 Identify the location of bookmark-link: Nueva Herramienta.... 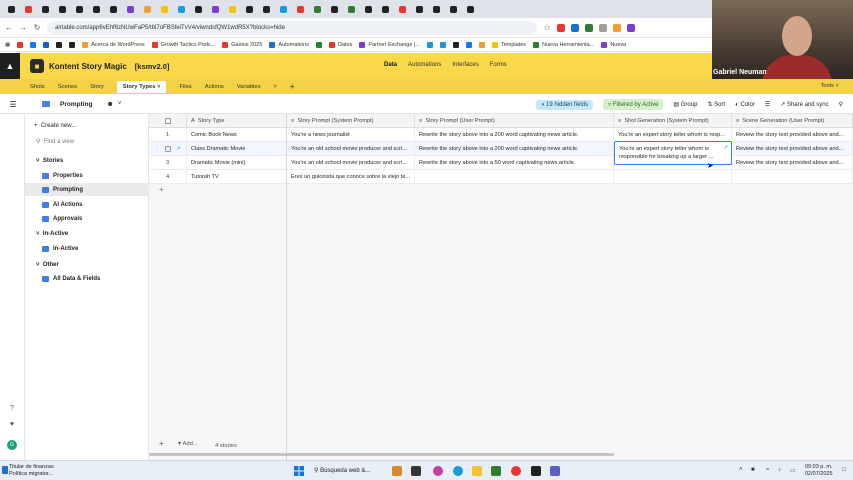
(563, 44).